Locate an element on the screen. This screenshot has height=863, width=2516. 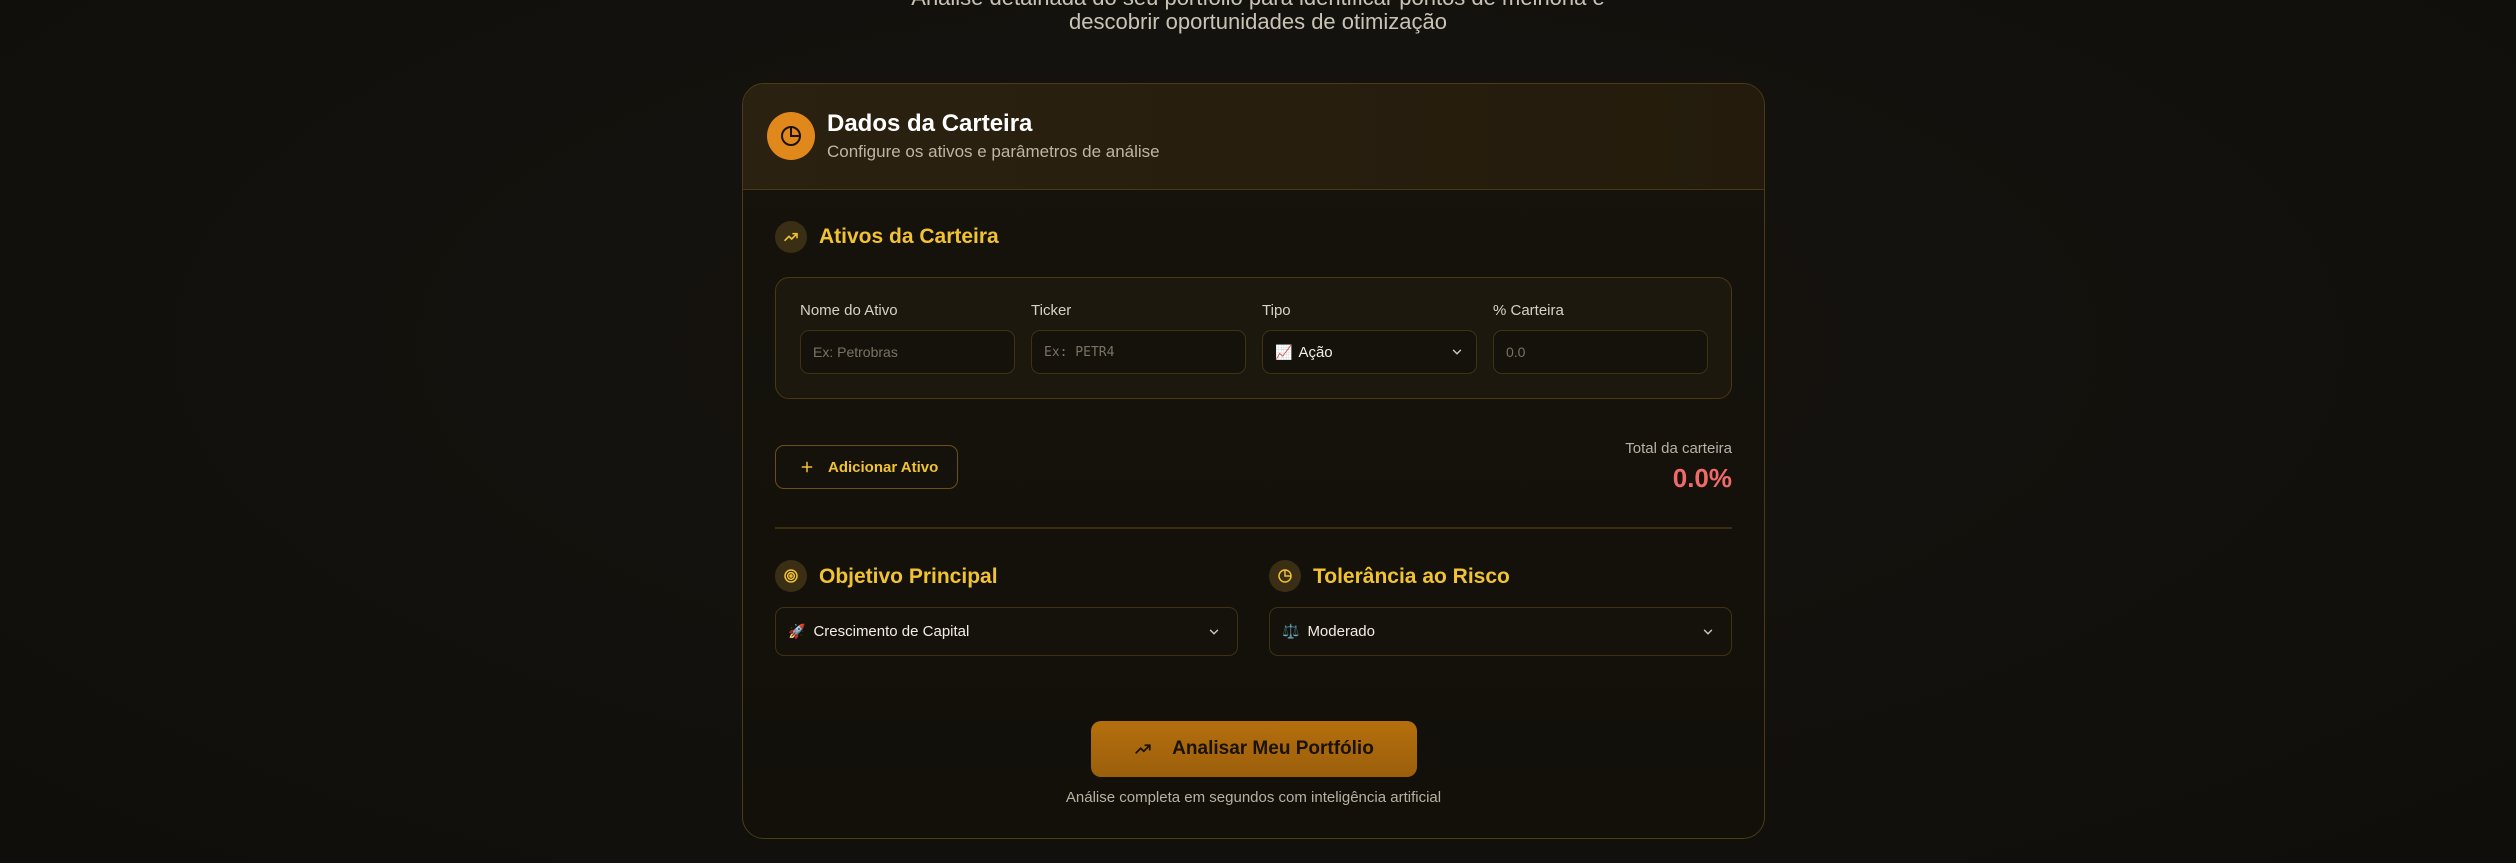
add-asset-button: Adicionar Ativo is located at coordinates (866, 467).